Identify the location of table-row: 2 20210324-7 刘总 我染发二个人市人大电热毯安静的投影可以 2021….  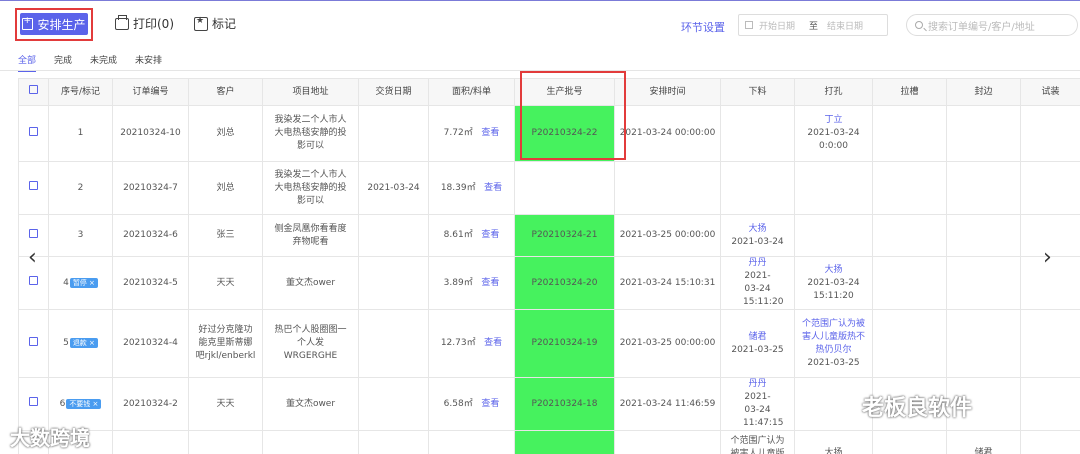
(549, 188).